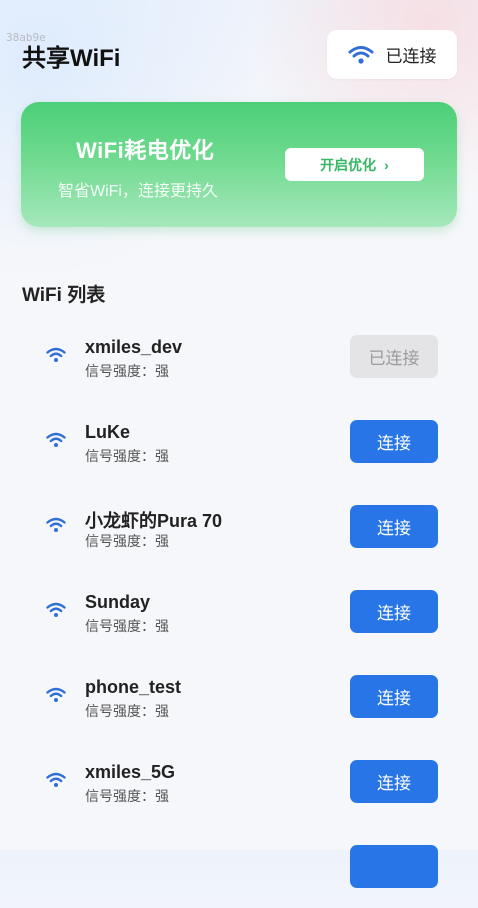 This screenshot has height=908, width=478. I want to click on wifi-optimize-banner: WiFi耗电优化 智省WiFi，连接更持久 开启优化 ›, so click(239, 164).